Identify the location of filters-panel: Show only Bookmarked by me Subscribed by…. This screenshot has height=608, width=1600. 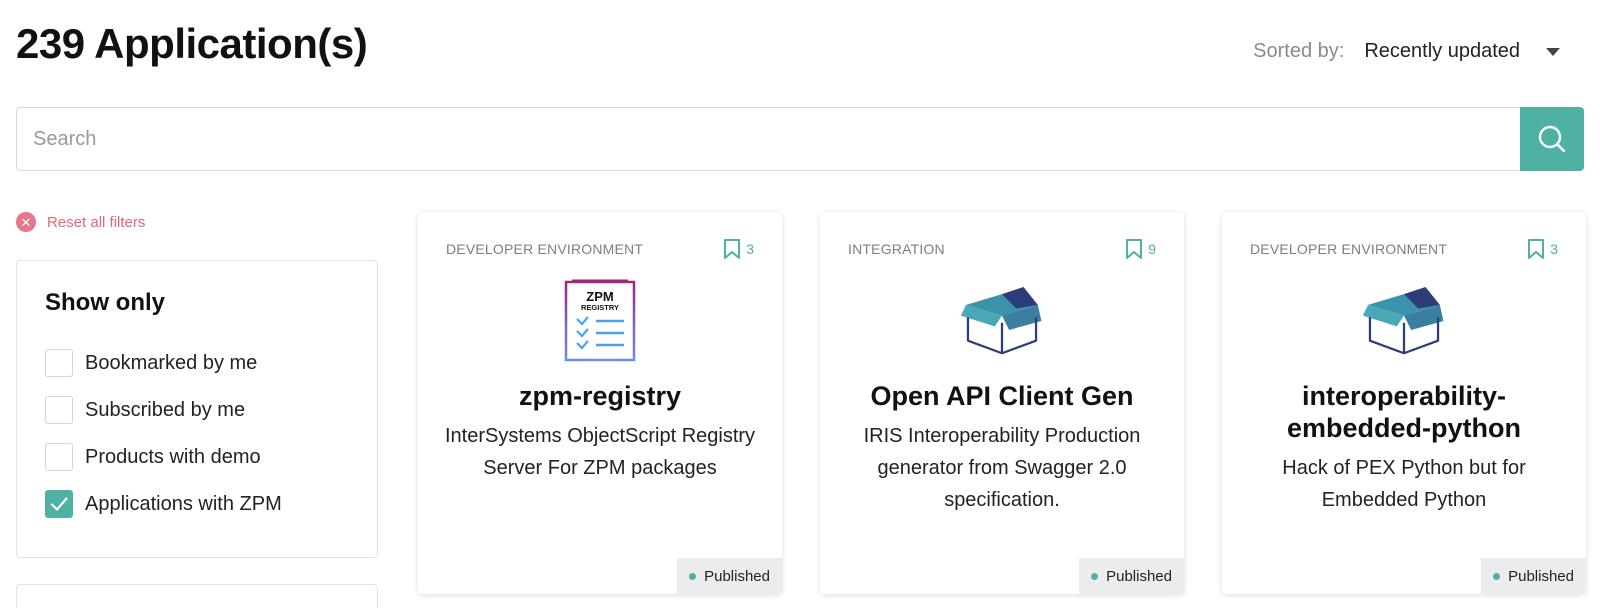
(197, 409).